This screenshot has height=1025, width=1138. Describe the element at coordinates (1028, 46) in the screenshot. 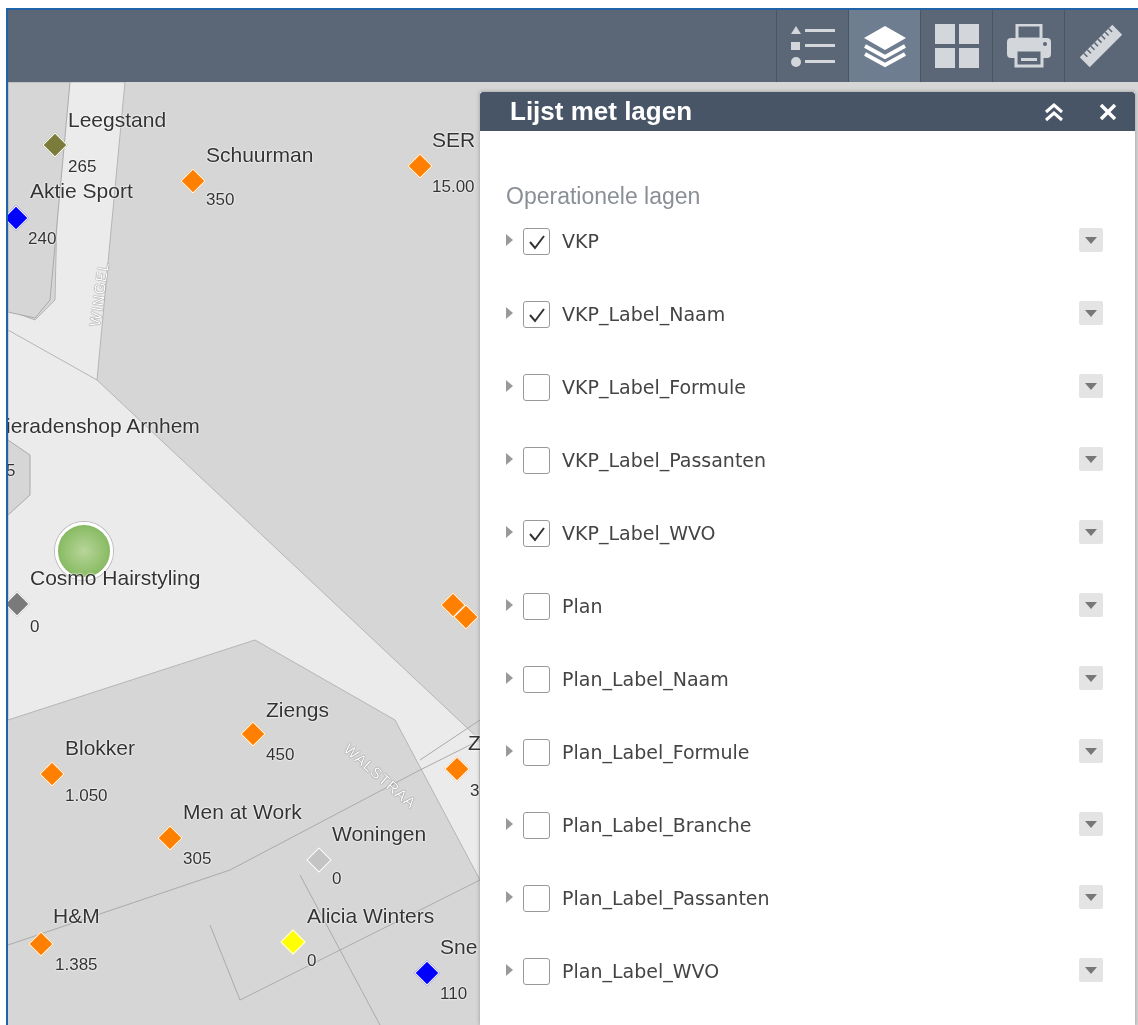

I see `printer-icon` at that location.